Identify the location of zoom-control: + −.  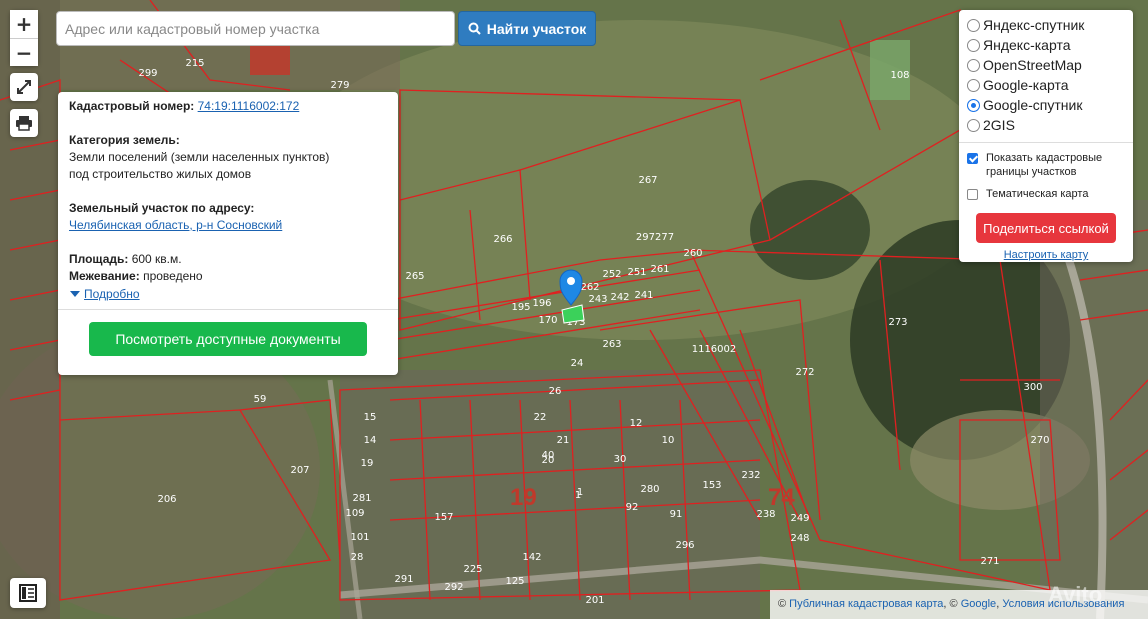
(24, 38).